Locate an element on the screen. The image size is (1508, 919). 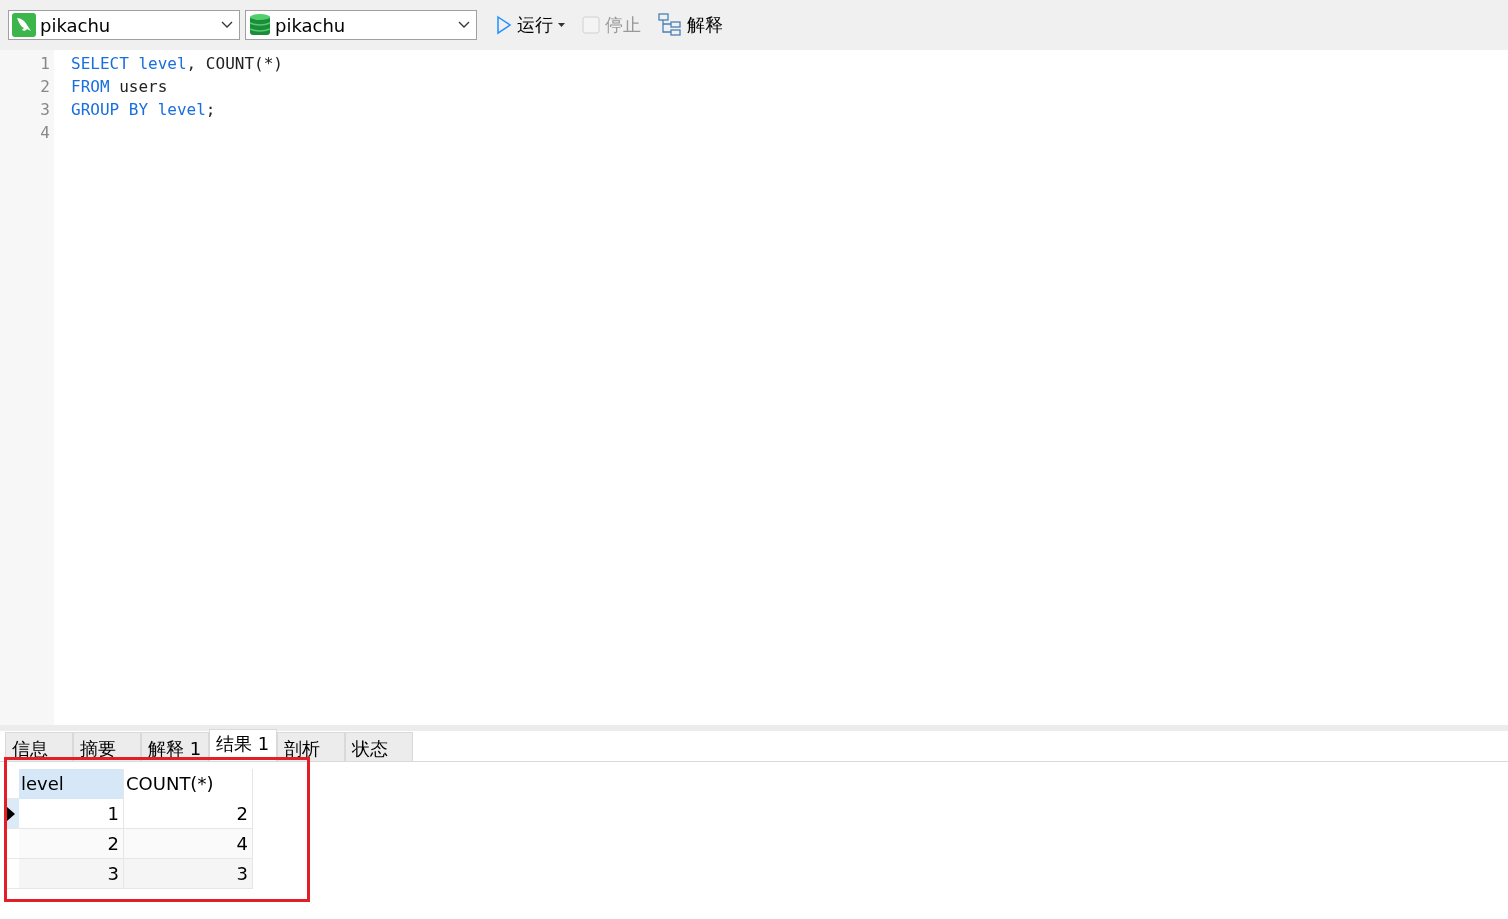
line-number: 1 is located at coordinates (45, 64).